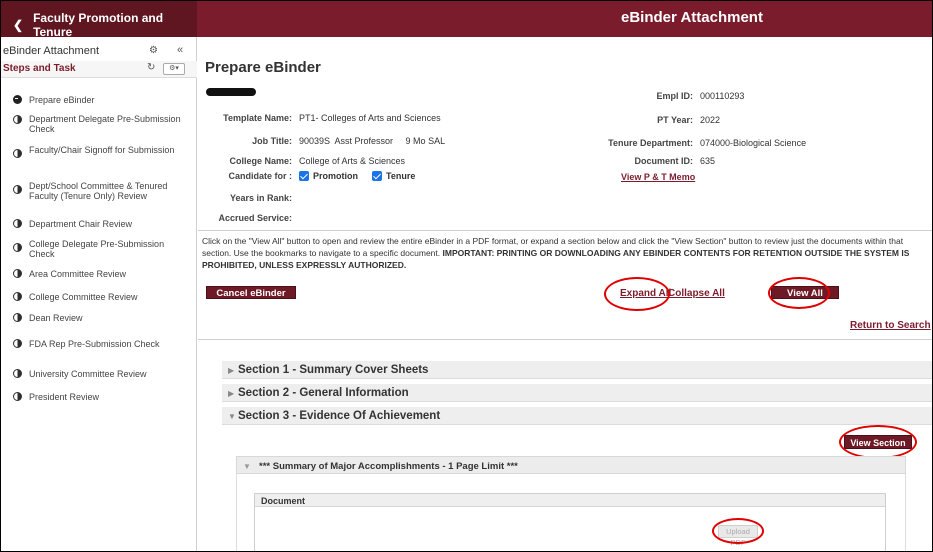 The height and width of the screenshot is (552, 933). I want to click on section-1-header: ▶ Section 1 - Summary Cover Sheets, so click(577, 370).